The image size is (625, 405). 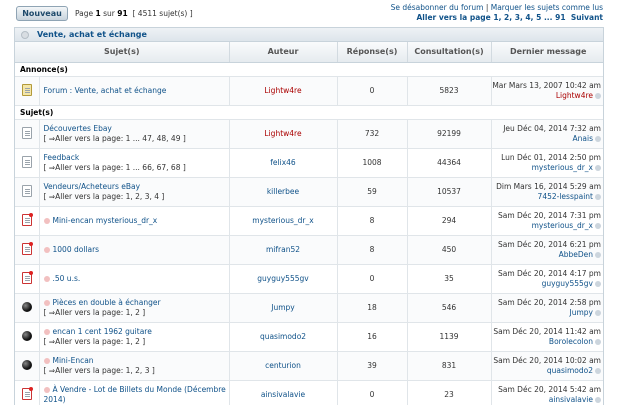 I want to click on topic-title: Découvertes Ebay, so click(x=78, y=128).